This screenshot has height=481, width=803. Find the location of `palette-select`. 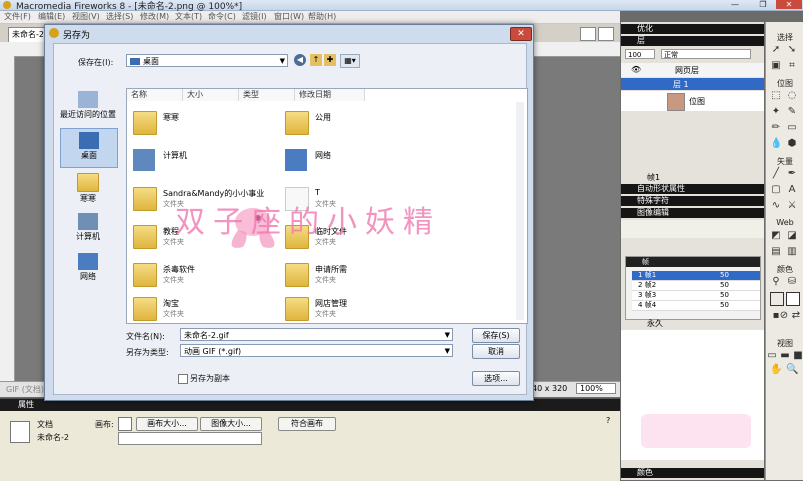

palette-select is located at coordinates (190, 438).